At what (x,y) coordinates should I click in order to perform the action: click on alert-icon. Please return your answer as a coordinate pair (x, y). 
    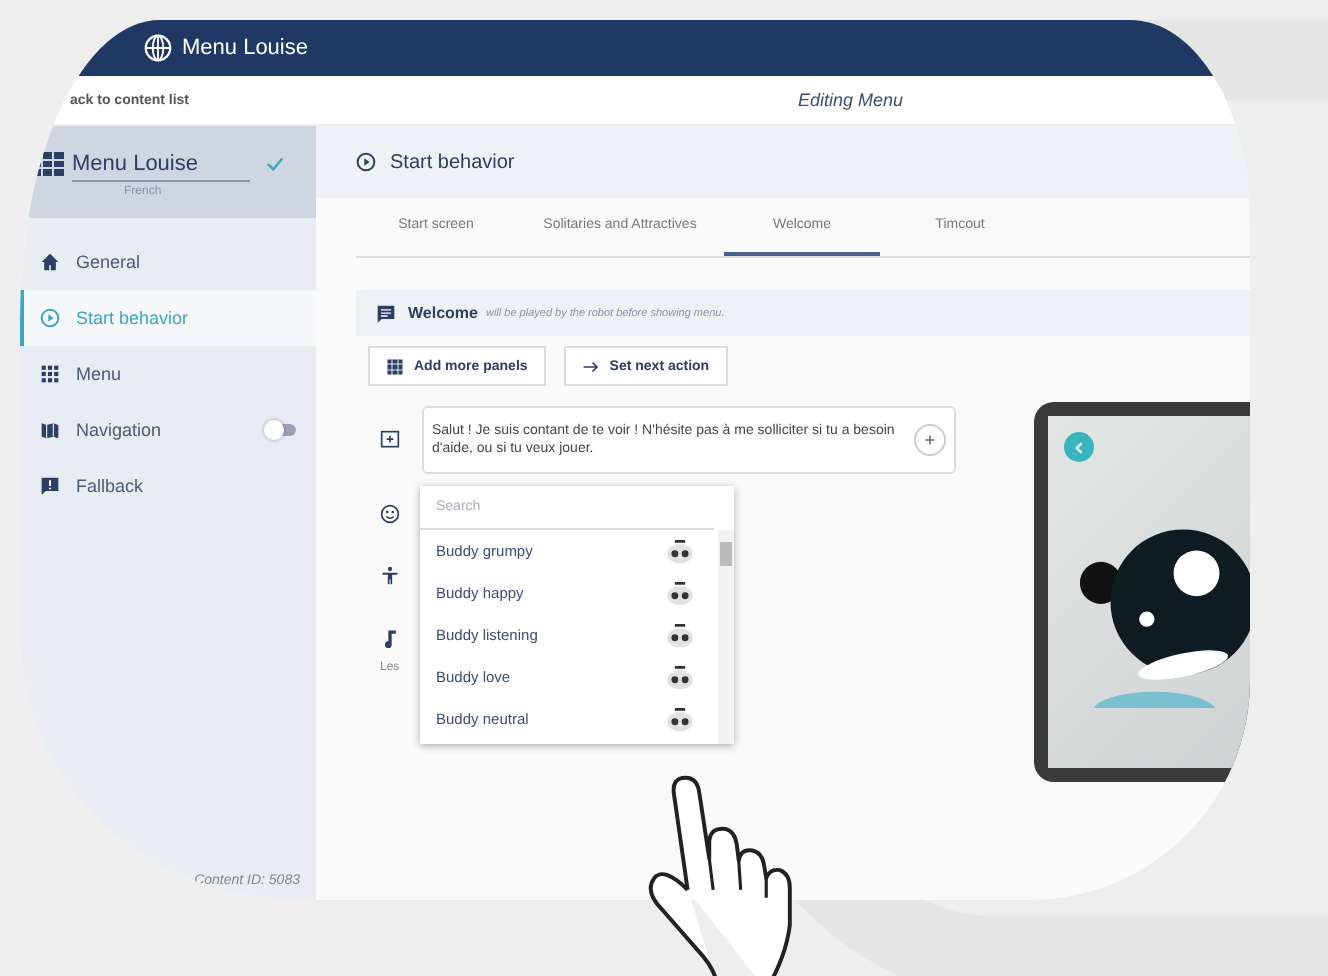
    Looking at the image, I should click on (50, 486).